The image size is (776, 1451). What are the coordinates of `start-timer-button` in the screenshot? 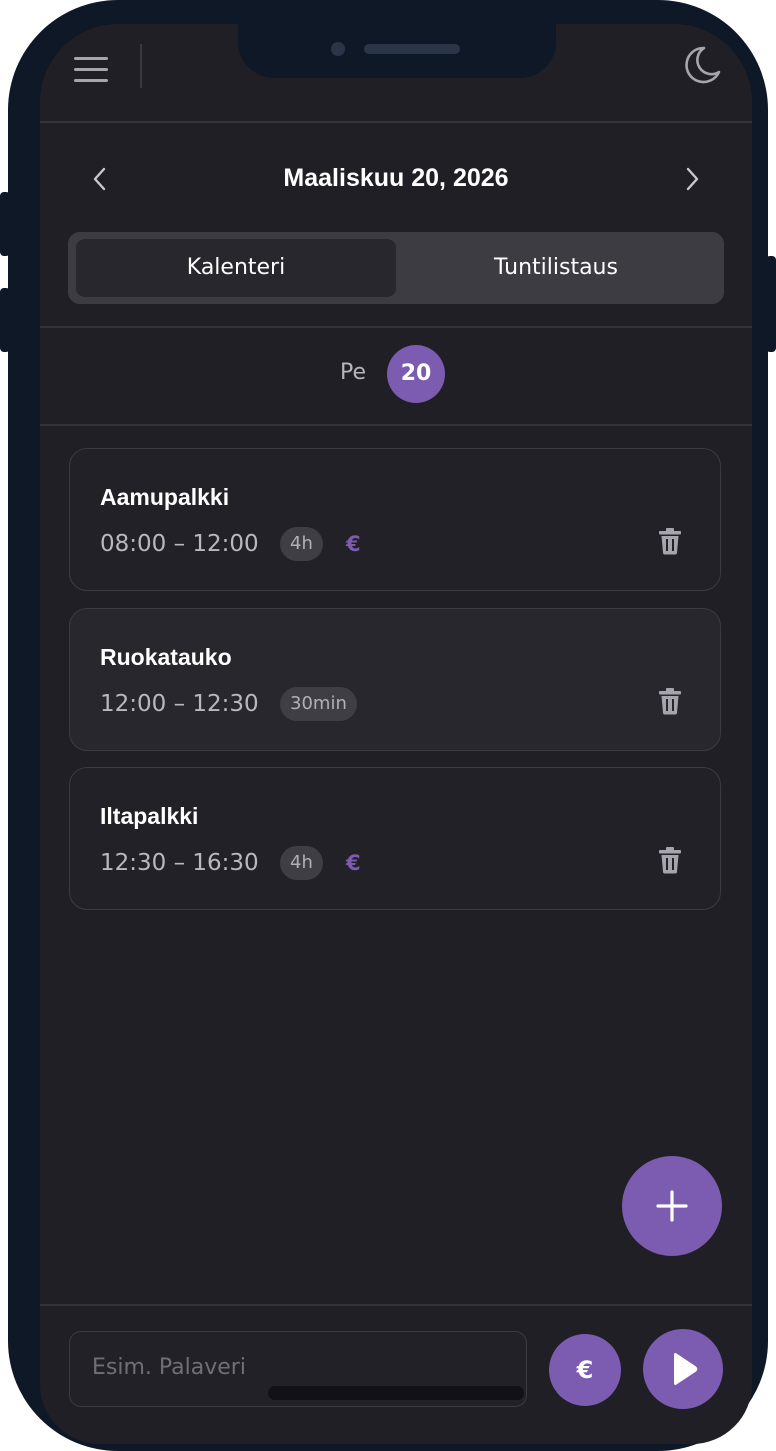 It's located at (683, 1369).